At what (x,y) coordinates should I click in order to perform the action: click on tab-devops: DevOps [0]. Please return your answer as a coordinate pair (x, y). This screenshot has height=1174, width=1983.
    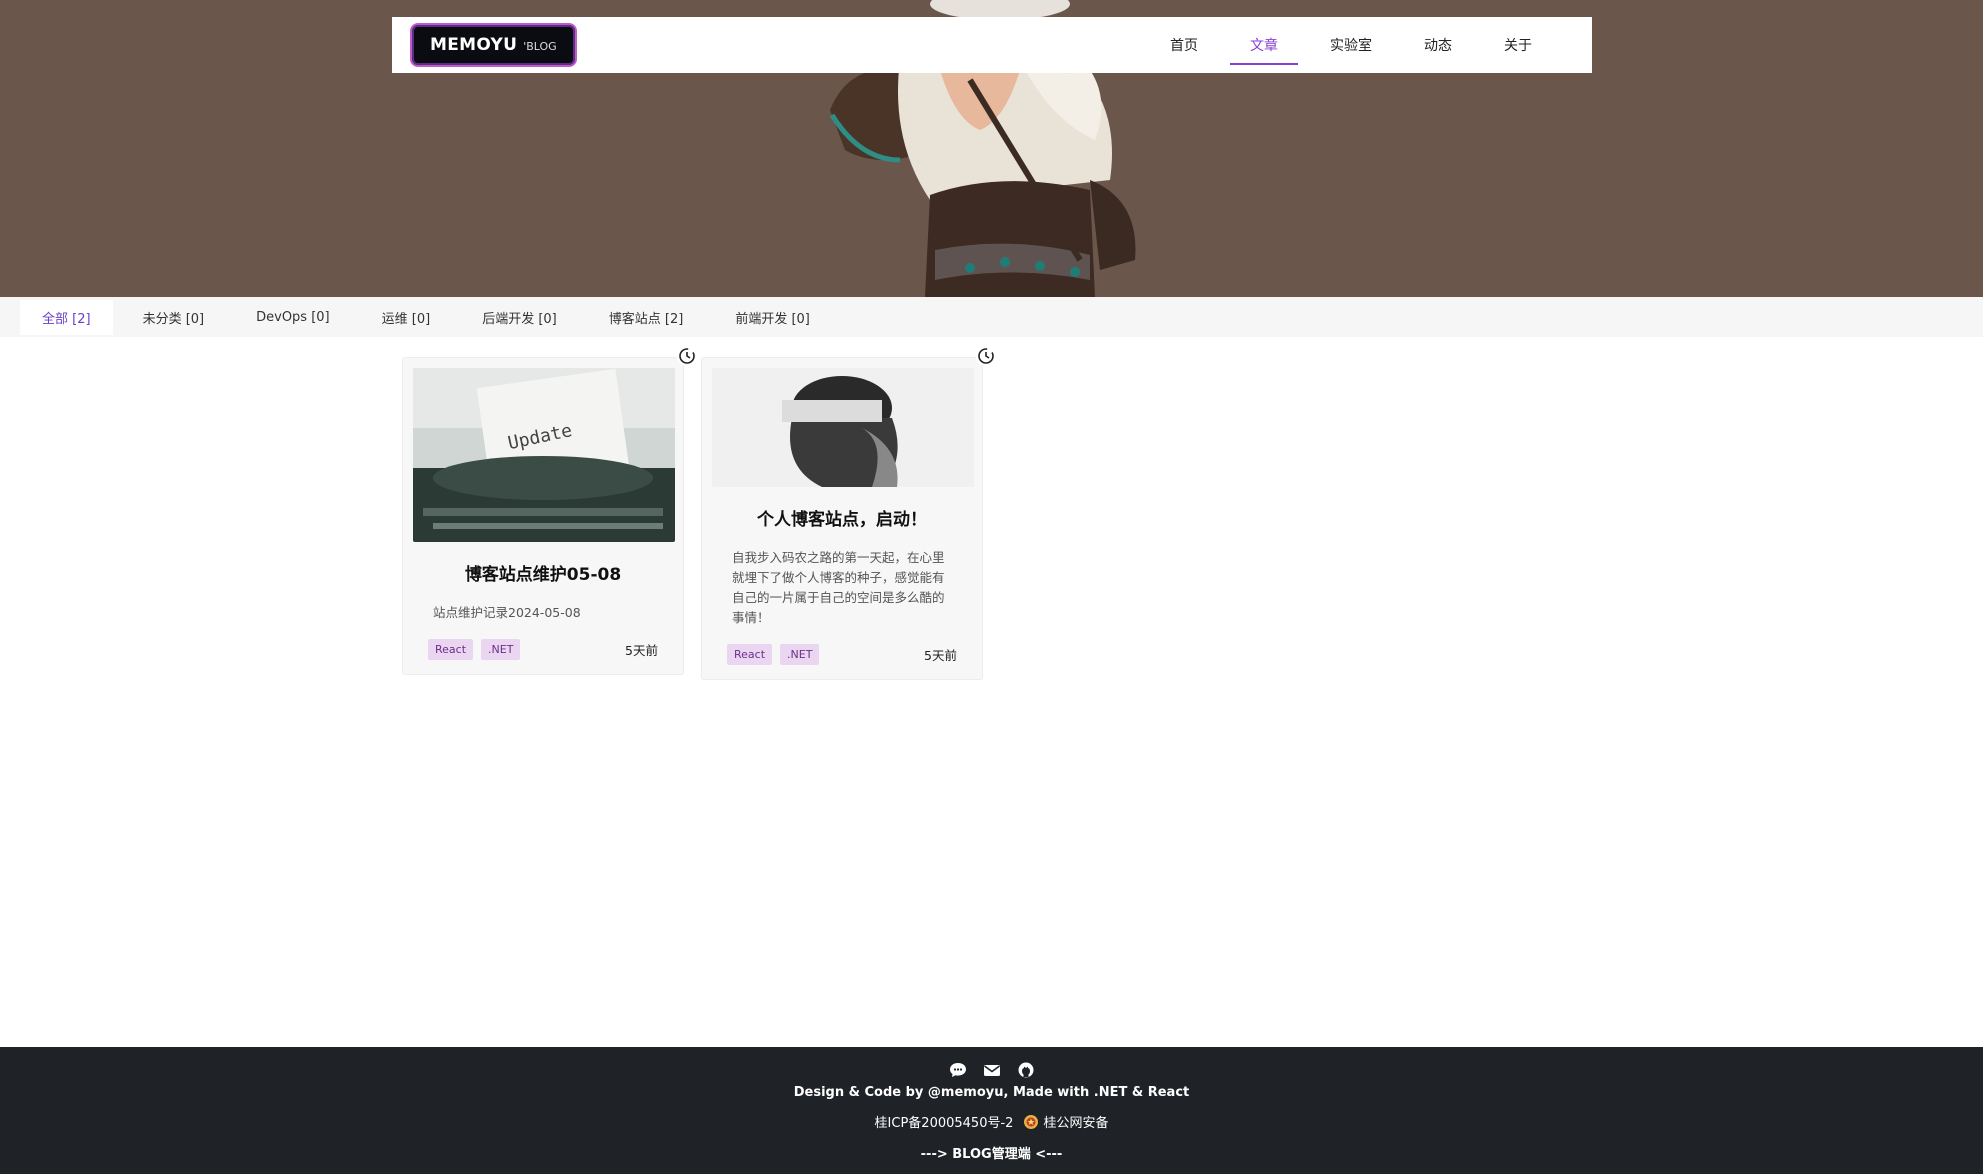
    Looking at the image, I should click on (293, 317).